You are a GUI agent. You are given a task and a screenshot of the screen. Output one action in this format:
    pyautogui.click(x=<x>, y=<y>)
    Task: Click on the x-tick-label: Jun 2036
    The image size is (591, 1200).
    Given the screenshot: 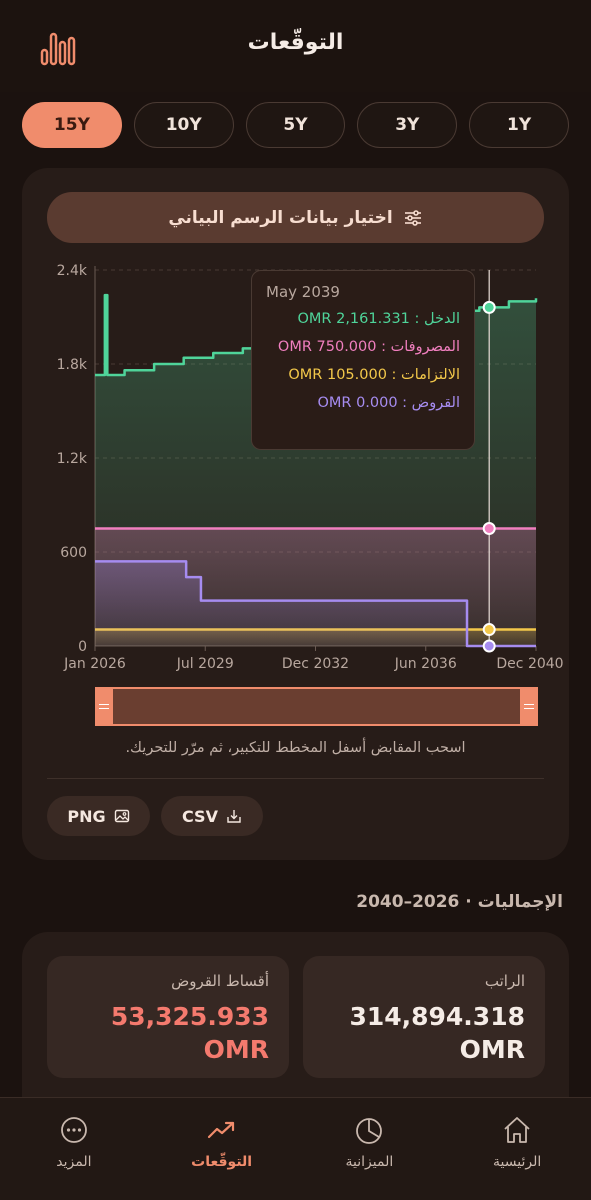 What is the action you would take?
    pyautogui.click(x=425, y=664)
    